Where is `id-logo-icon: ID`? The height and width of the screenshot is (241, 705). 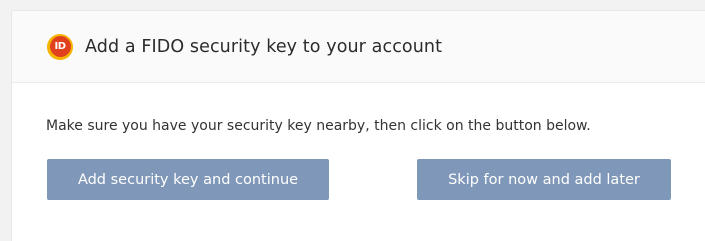
id-logo-icon: ID is located at coordinates (60, 46).